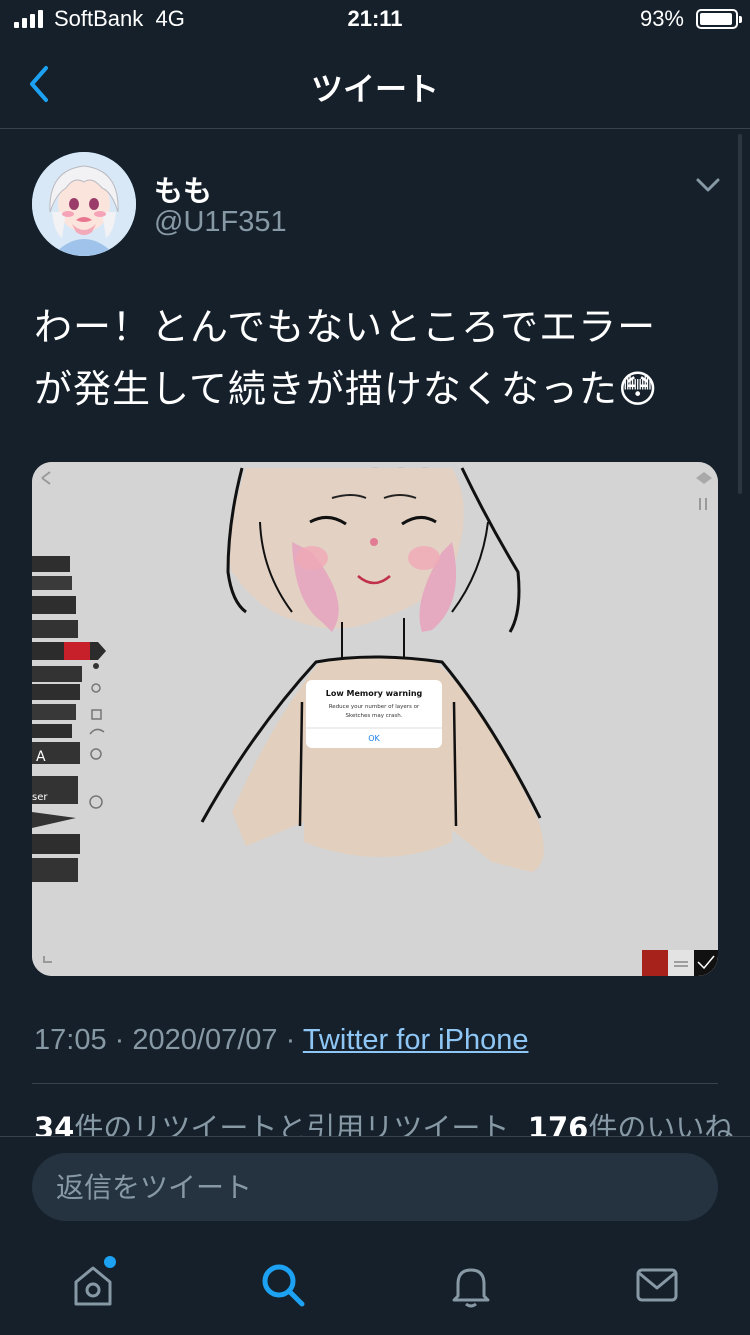 The image size is (750, 1335). What do you see at coordinates (283, 1285) in the screenshot?
I see `search-icon` at bounding box center [283, 1285].